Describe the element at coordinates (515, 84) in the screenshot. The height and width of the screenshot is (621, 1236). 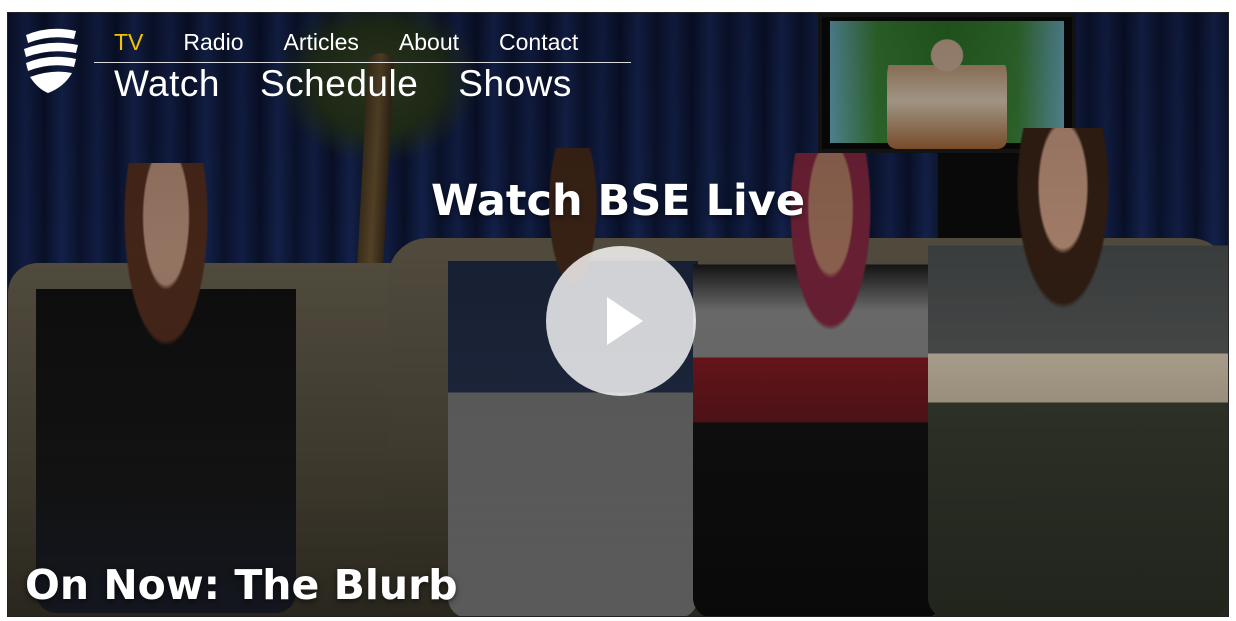
I see `subnav-item-shows: Shows` at that location.